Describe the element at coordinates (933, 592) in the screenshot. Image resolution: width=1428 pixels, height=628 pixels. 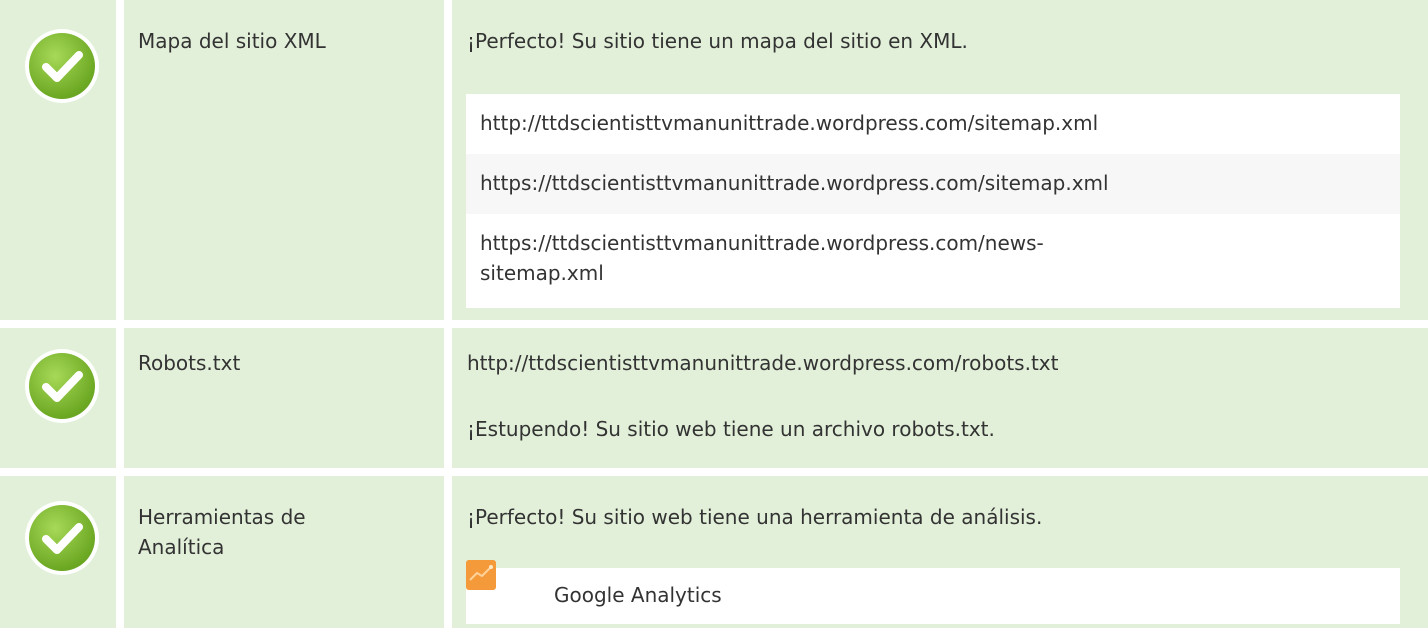
I see `analytics-tool-item: Google Analytics` at that location.